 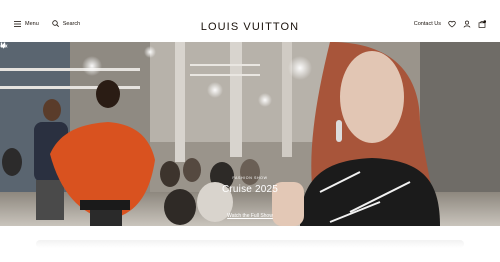 What do you see at coordinates (250, 178) in the screenshot?
I see `hero-eyebrow: FASHION SHOW` at bounding box center [250, 178].